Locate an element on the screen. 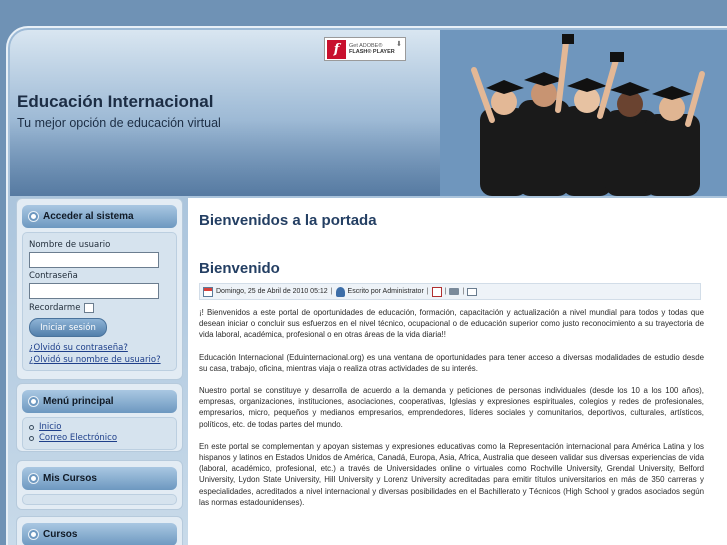  login-module-header: Acceder al sistema is located at coordinates (99, 216).